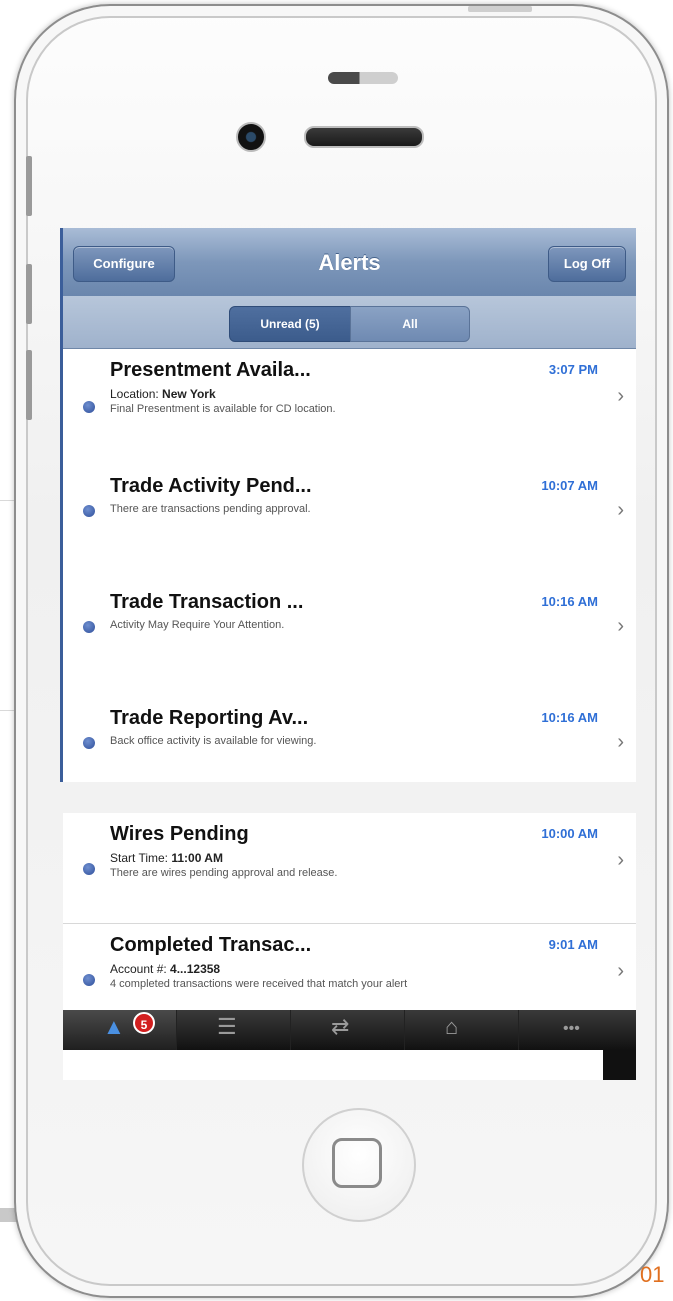 Image resolution: width=673 pixels, height=1301 pixels. What do you see at coordinates (29, 186) in the screenshot?
I see `mute-switch` at bounding box center [29, 186].